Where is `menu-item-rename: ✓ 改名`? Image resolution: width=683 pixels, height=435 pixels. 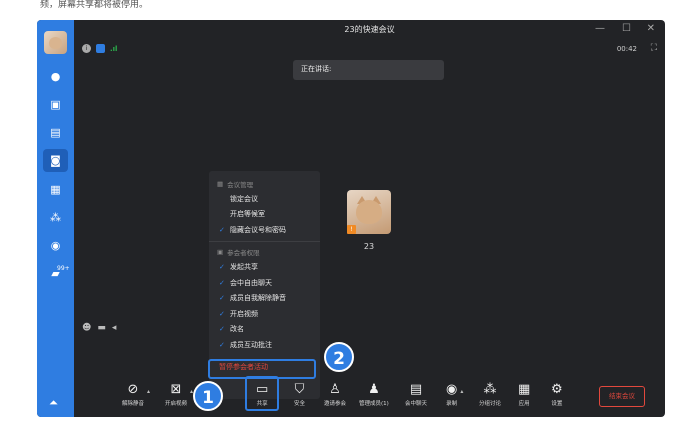 menu-item-rename: ✓ 改名 is located at coordinates (264, 330).